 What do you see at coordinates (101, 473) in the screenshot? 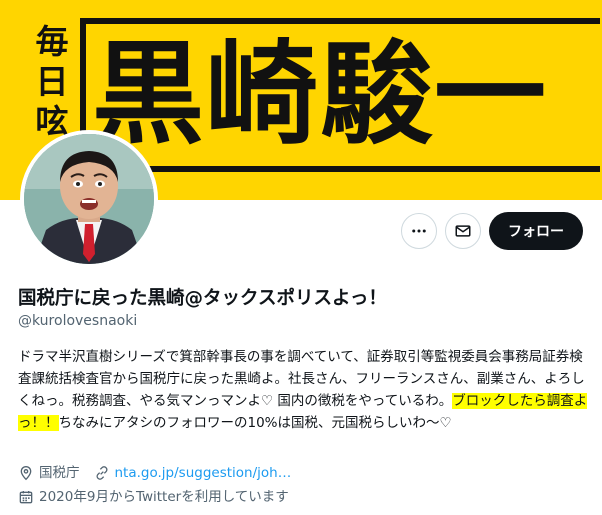
I see `link-icon` at bounding box center [101, 473].